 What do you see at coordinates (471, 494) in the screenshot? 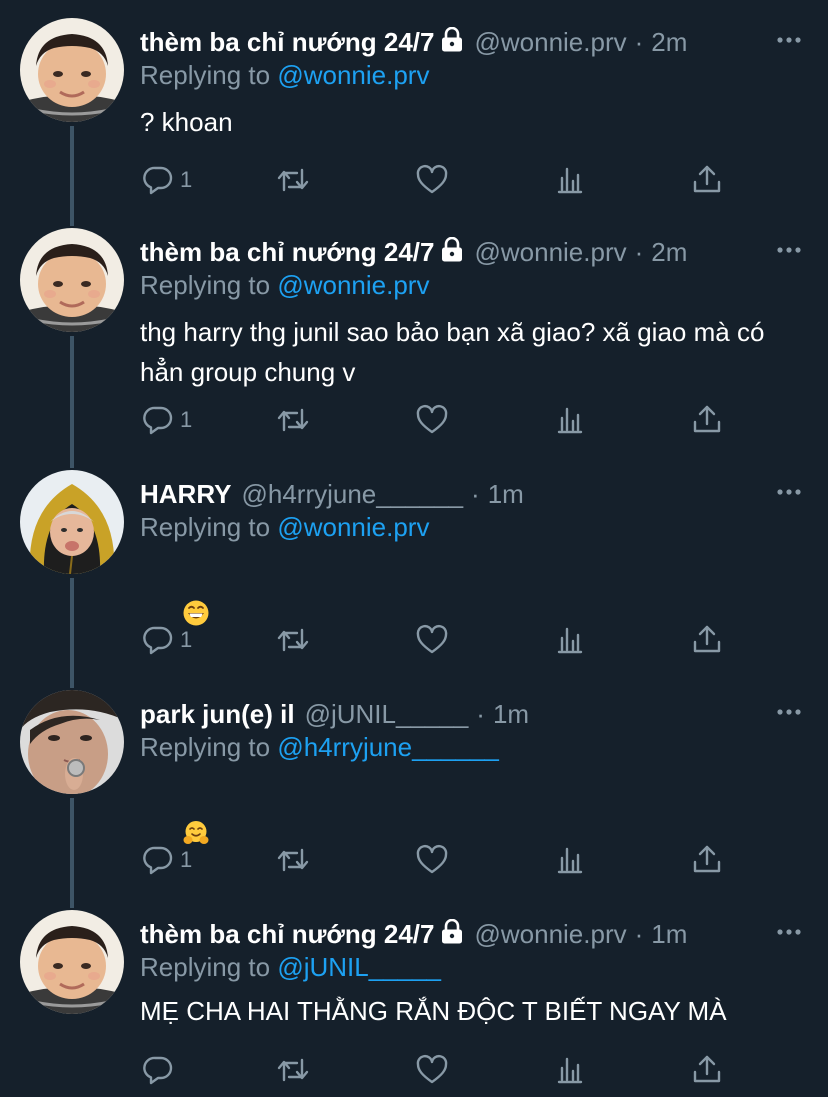
I see `tweet-header: HARRY @h4rryjune______ · 1m` at bounding box center [471, 494].